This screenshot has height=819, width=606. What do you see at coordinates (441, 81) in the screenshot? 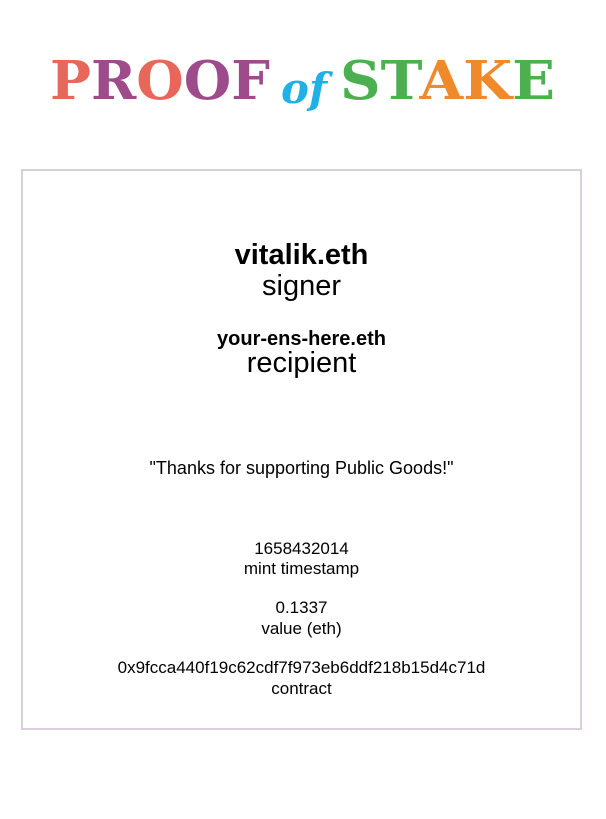
I see `logo-letter-a: A` at bounding box center [441, 81].